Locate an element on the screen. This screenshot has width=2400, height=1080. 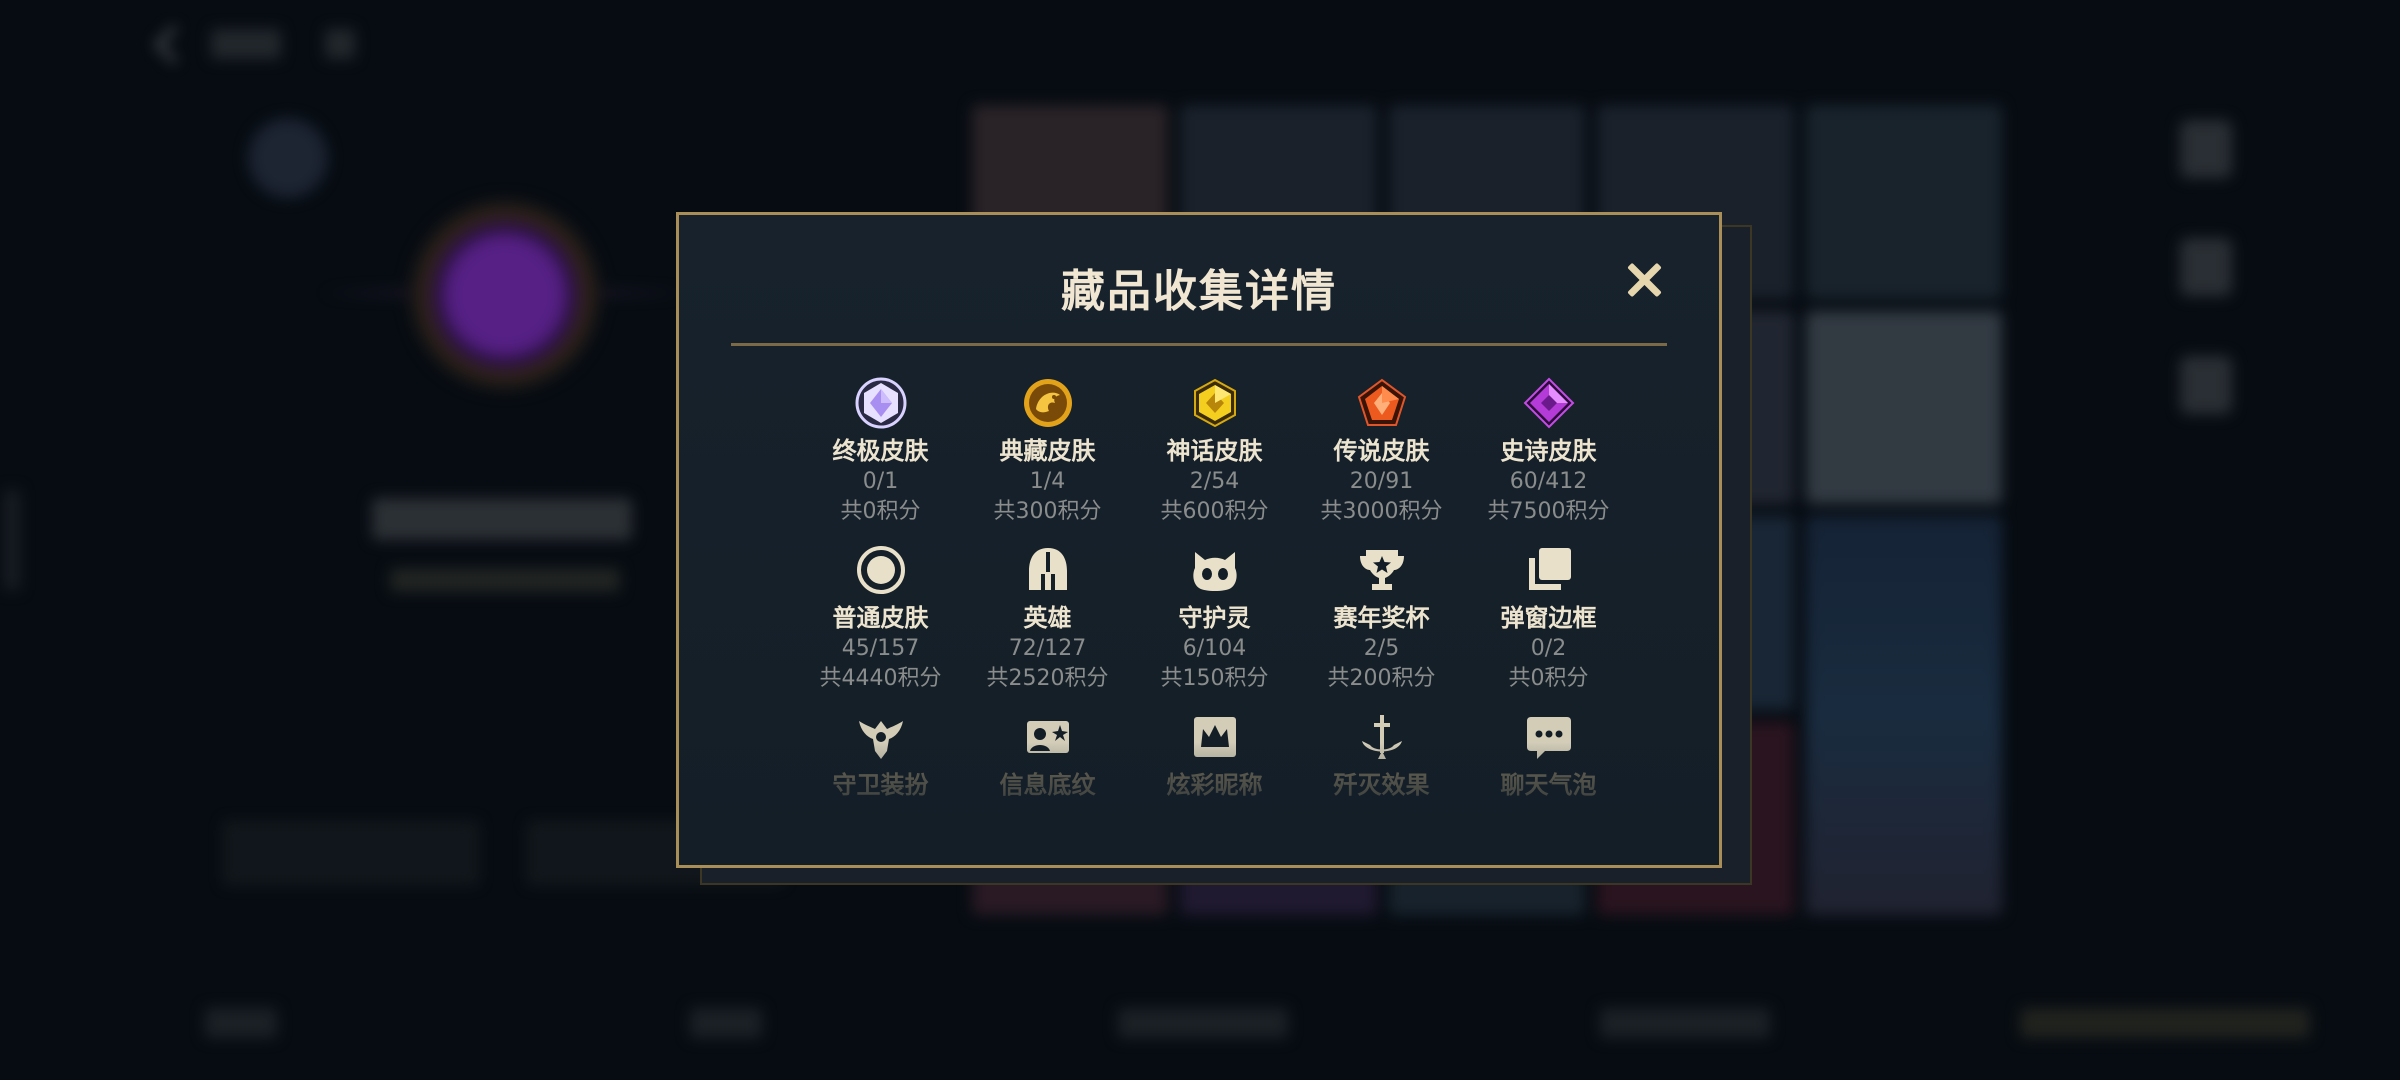
season-trophy-icon is located at coordinates (1382, 570).